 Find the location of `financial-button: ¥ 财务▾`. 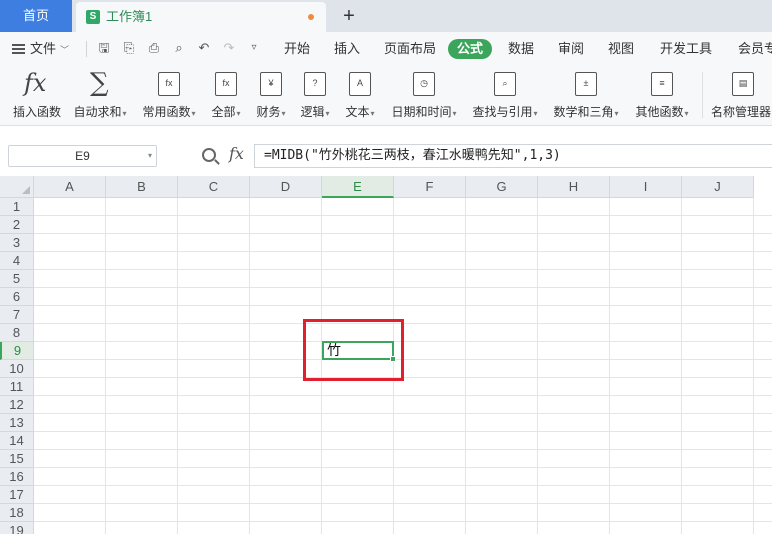

financial-button: ¥ 财务▾ is located at coordinates (271, 96).